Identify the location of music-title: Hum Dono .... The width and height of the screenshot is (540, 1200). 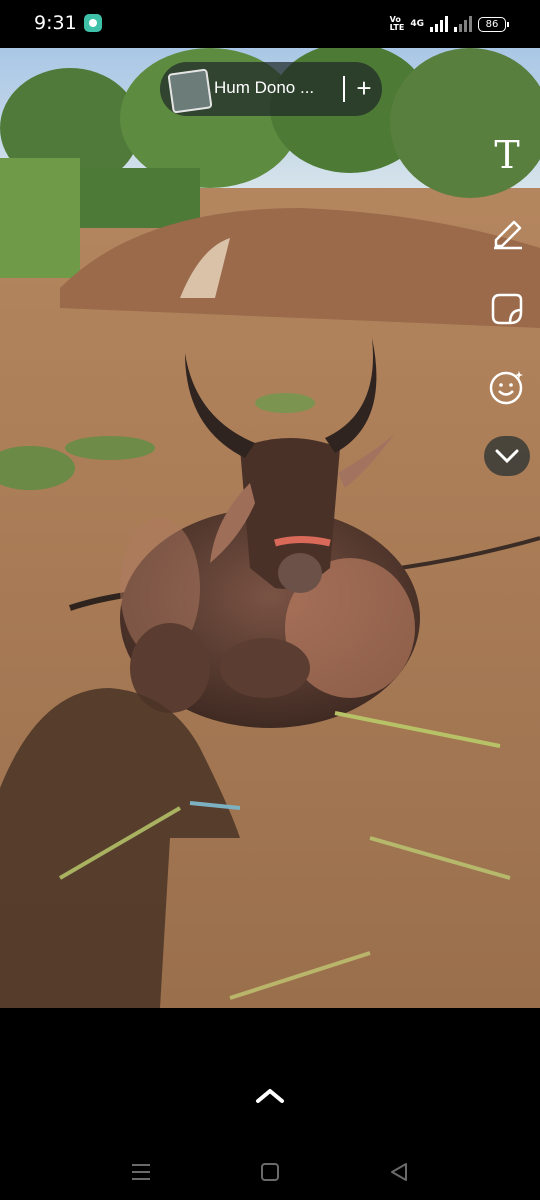
(264, 87).